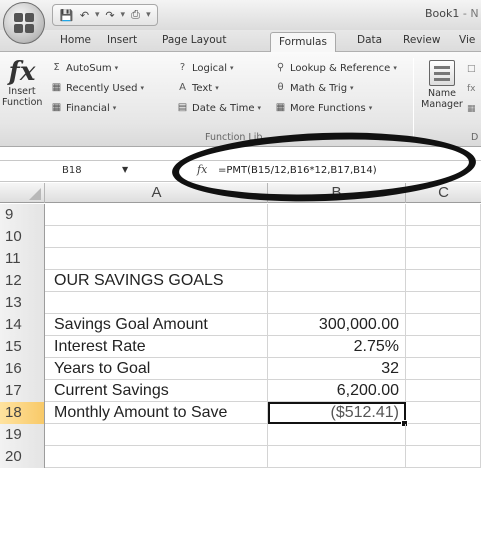  Describe the element at coordinates (24, 23) in the screenshot. I see `office-button` at that location.